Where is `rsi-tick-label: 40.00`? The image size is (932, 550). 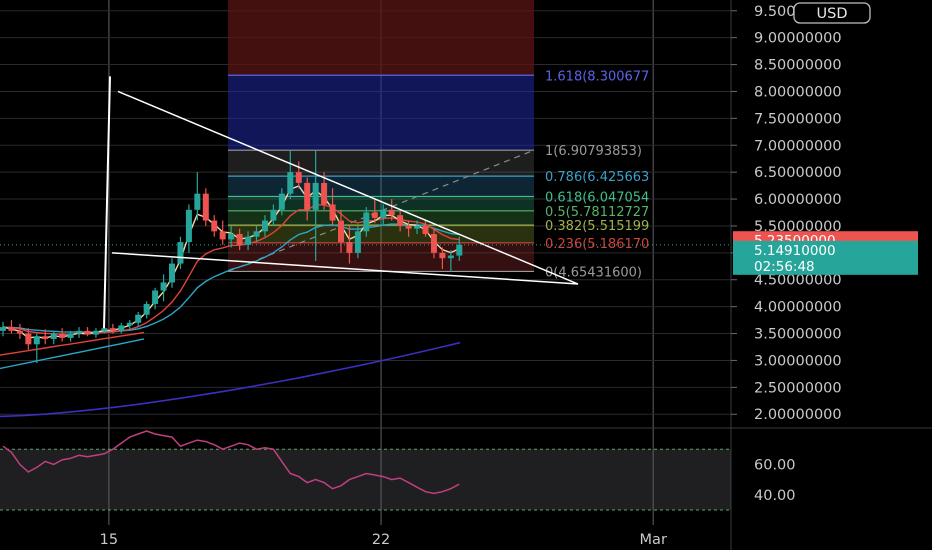
rsi-tick-label: 40.00 is located at coordinates (775, 496).